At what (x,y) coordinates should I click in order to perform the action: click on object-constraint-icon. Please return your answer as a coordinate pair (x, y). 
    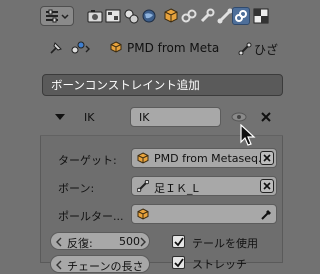
    Looking at the image, I should click on (189, 16).